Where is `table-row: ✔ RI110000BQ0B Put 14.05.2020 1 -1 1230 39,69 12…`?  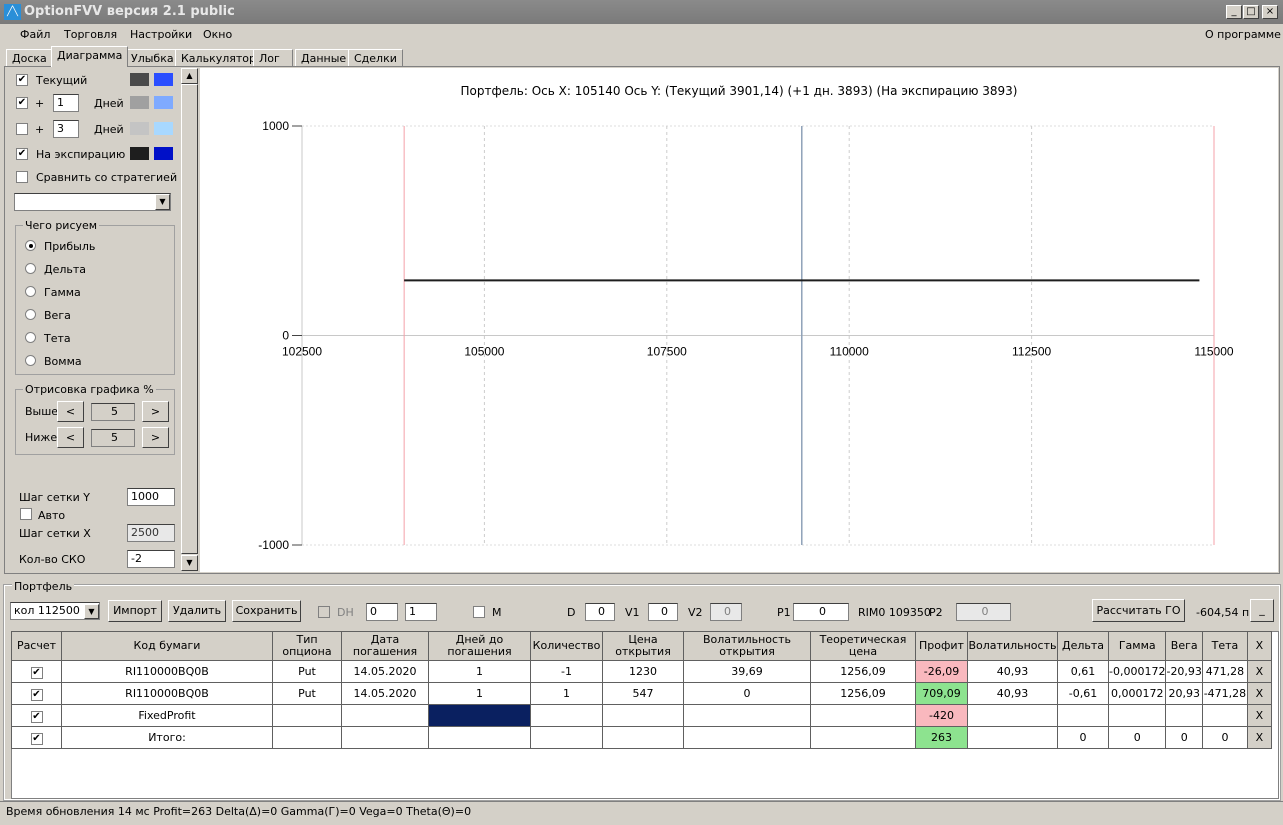 table-row: ✔ RI110000BQ0B Put 14.05.2020 1 -1 1230 39,69 12… is located at coordinates (641, 671).